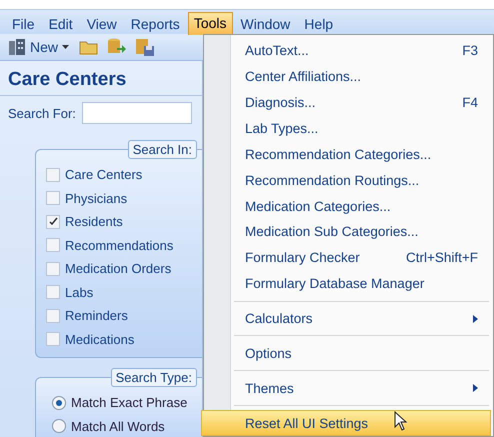  What do you see at coordinates (96, 198) in the screenshot?
I see `checkbox-label: Physicians` at bounding box center [96, 198].